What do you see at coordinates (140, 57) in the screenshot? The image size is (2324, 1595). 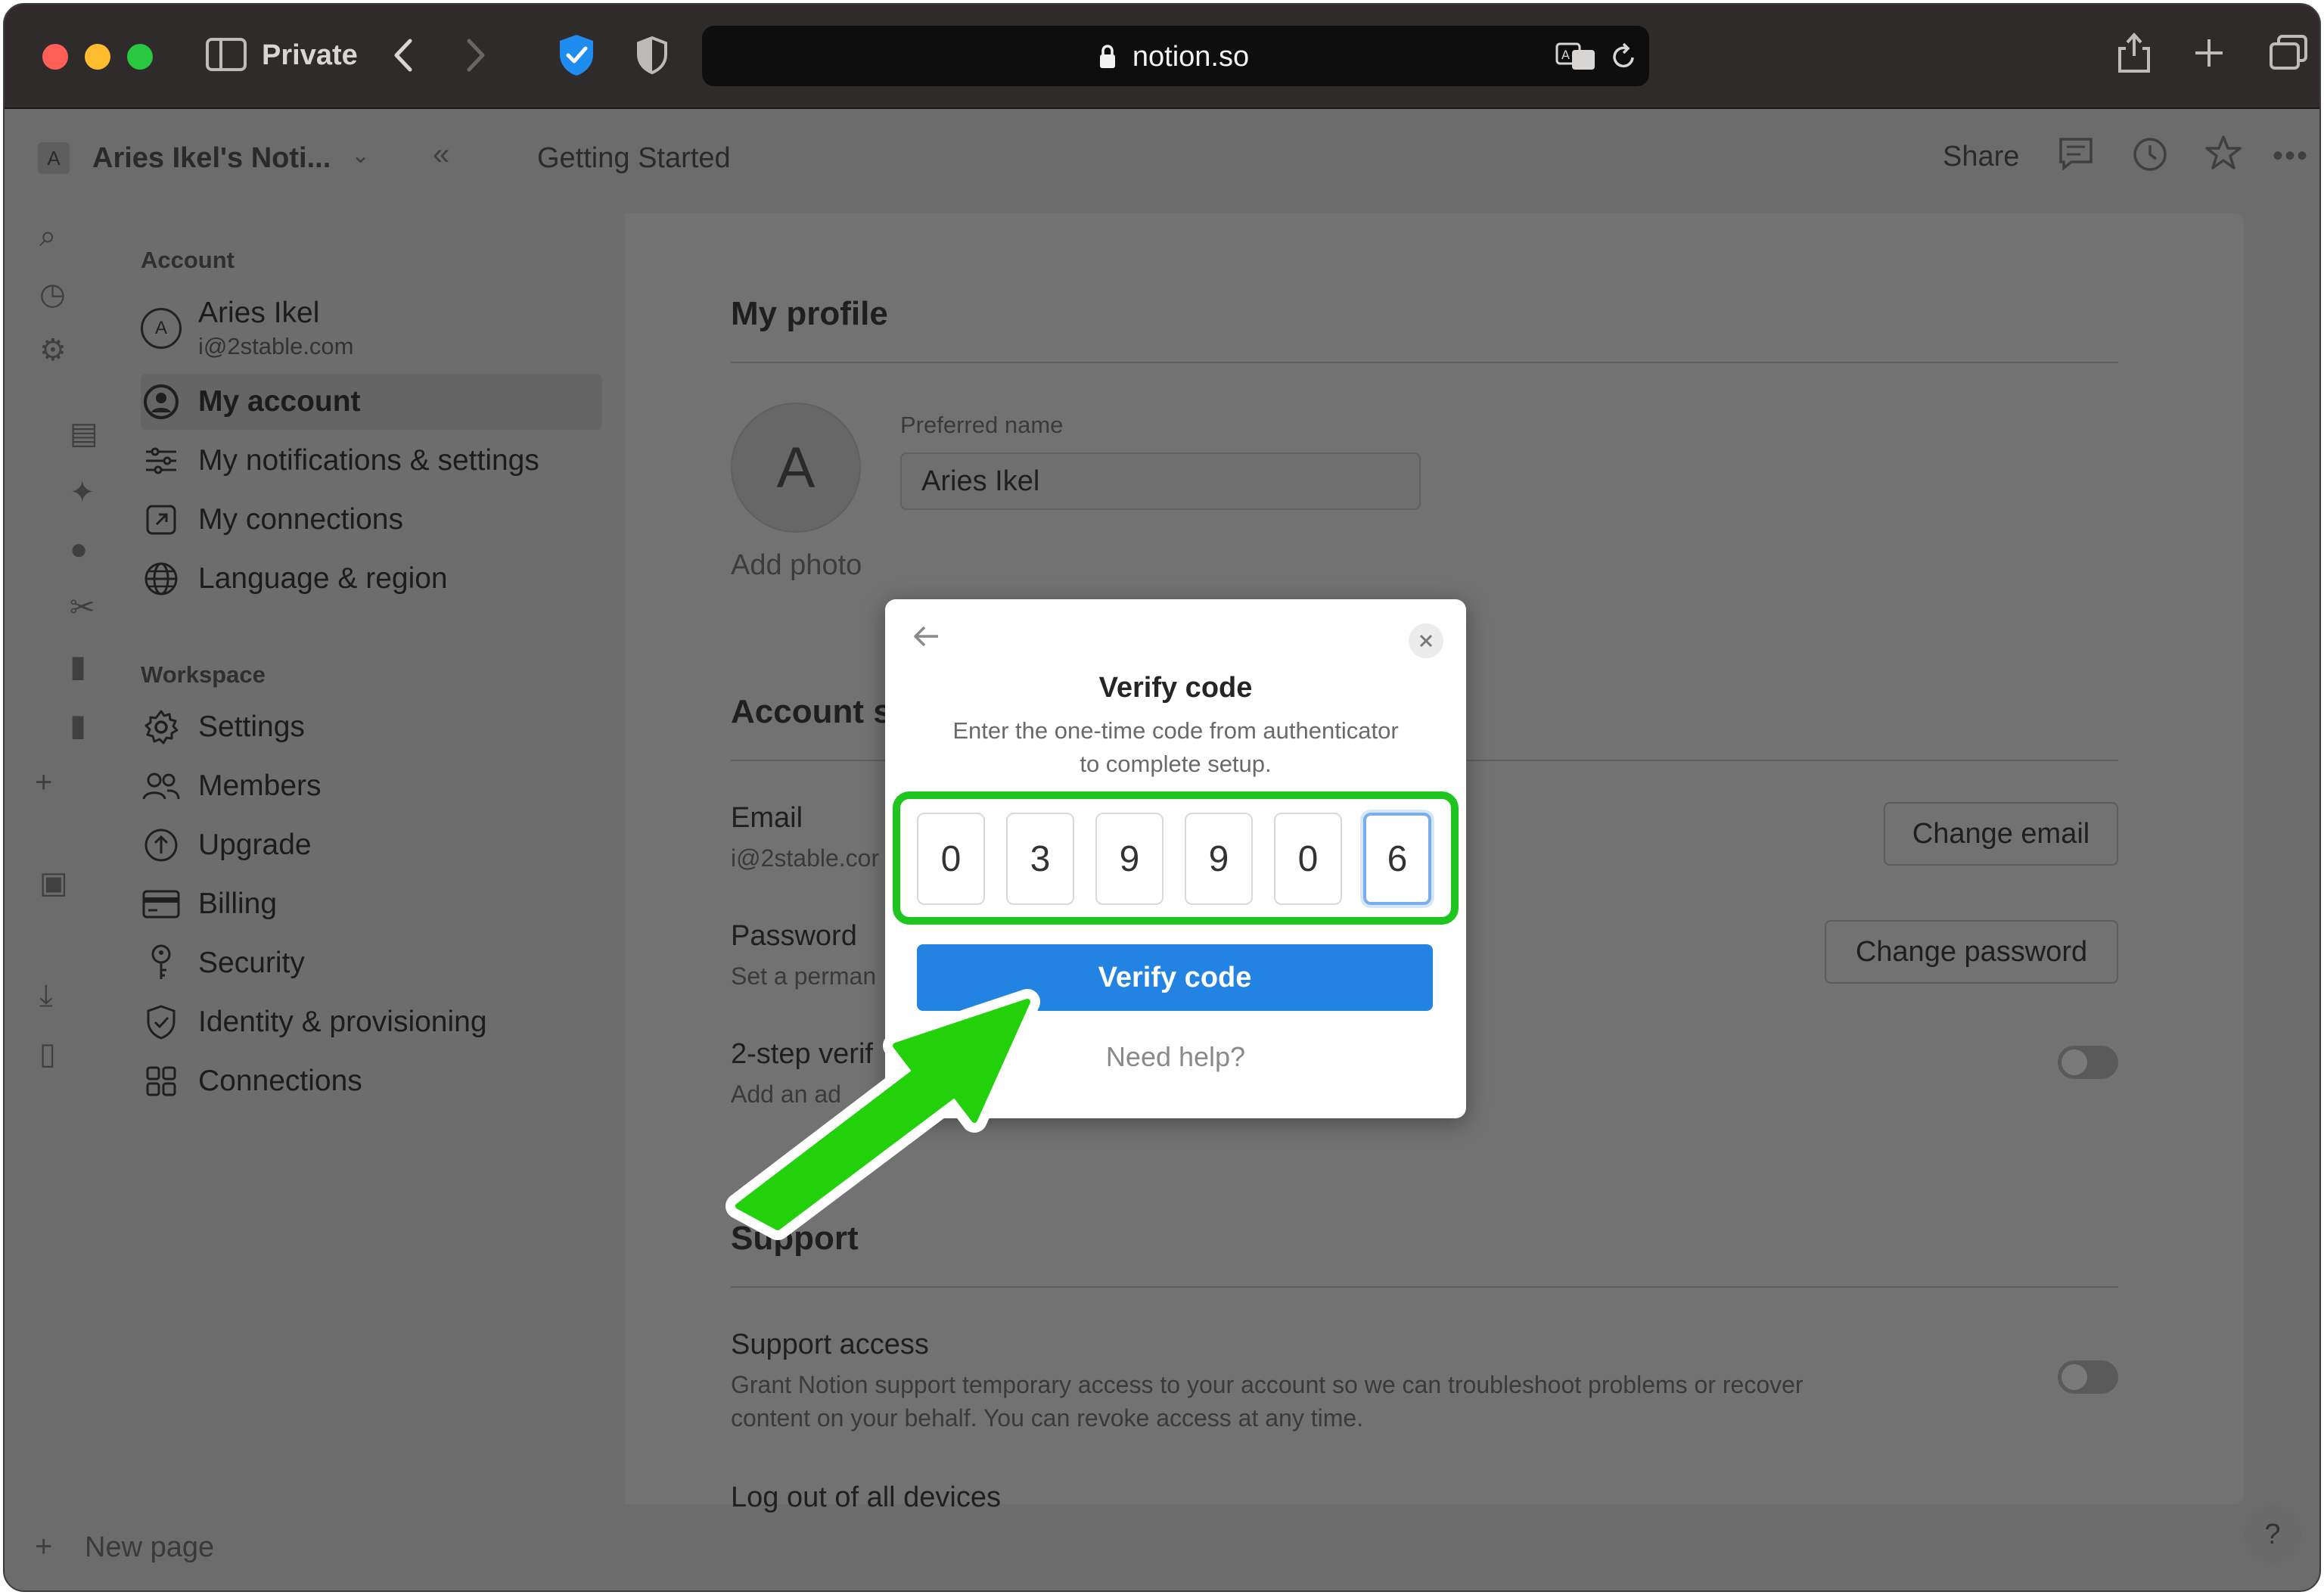 I see `zoom-window-button` at bounding box center [140, 57].